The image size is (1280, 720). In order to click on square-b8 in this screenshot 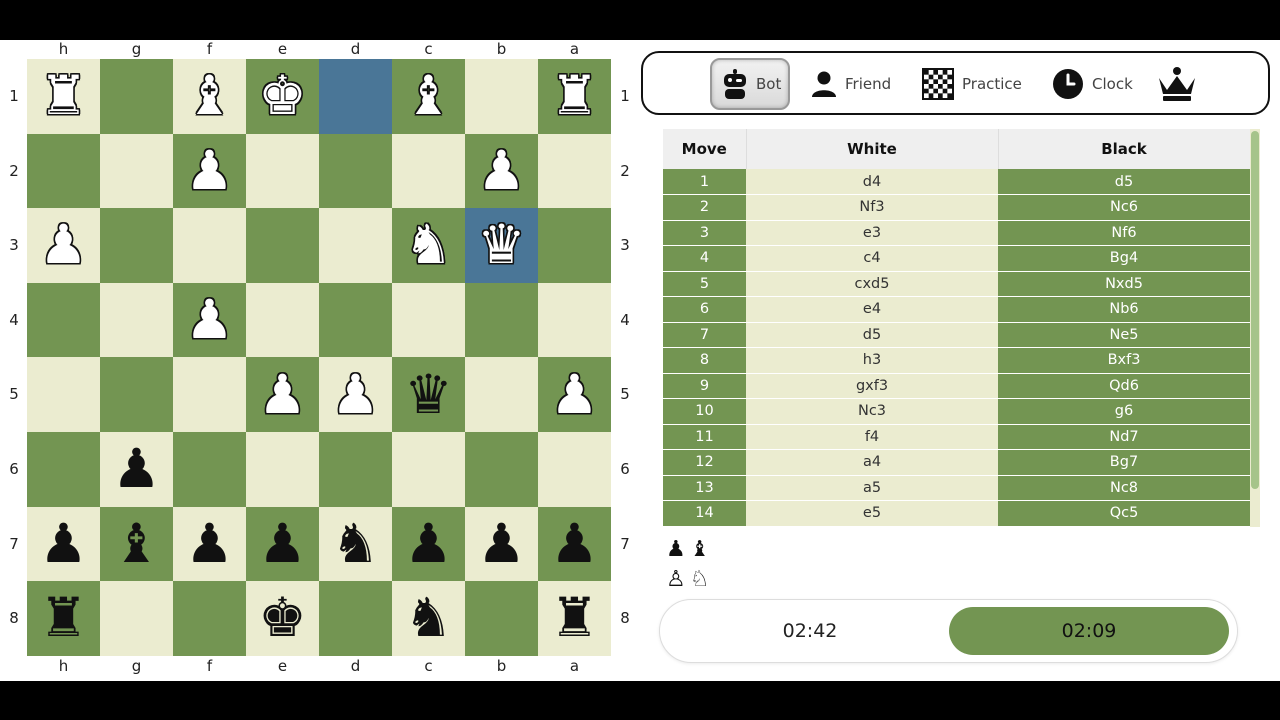, I will do `click(501, 618)`.